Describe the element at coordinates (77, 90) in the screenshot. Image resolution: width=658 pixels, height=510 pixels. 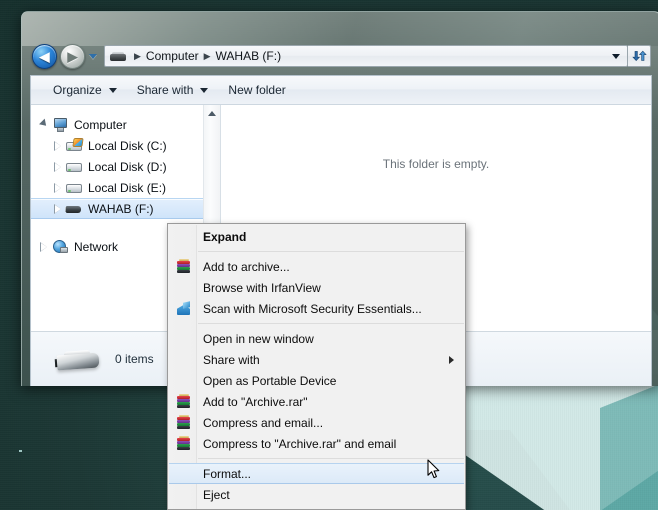
I see `organize-label: Organize` at that location.